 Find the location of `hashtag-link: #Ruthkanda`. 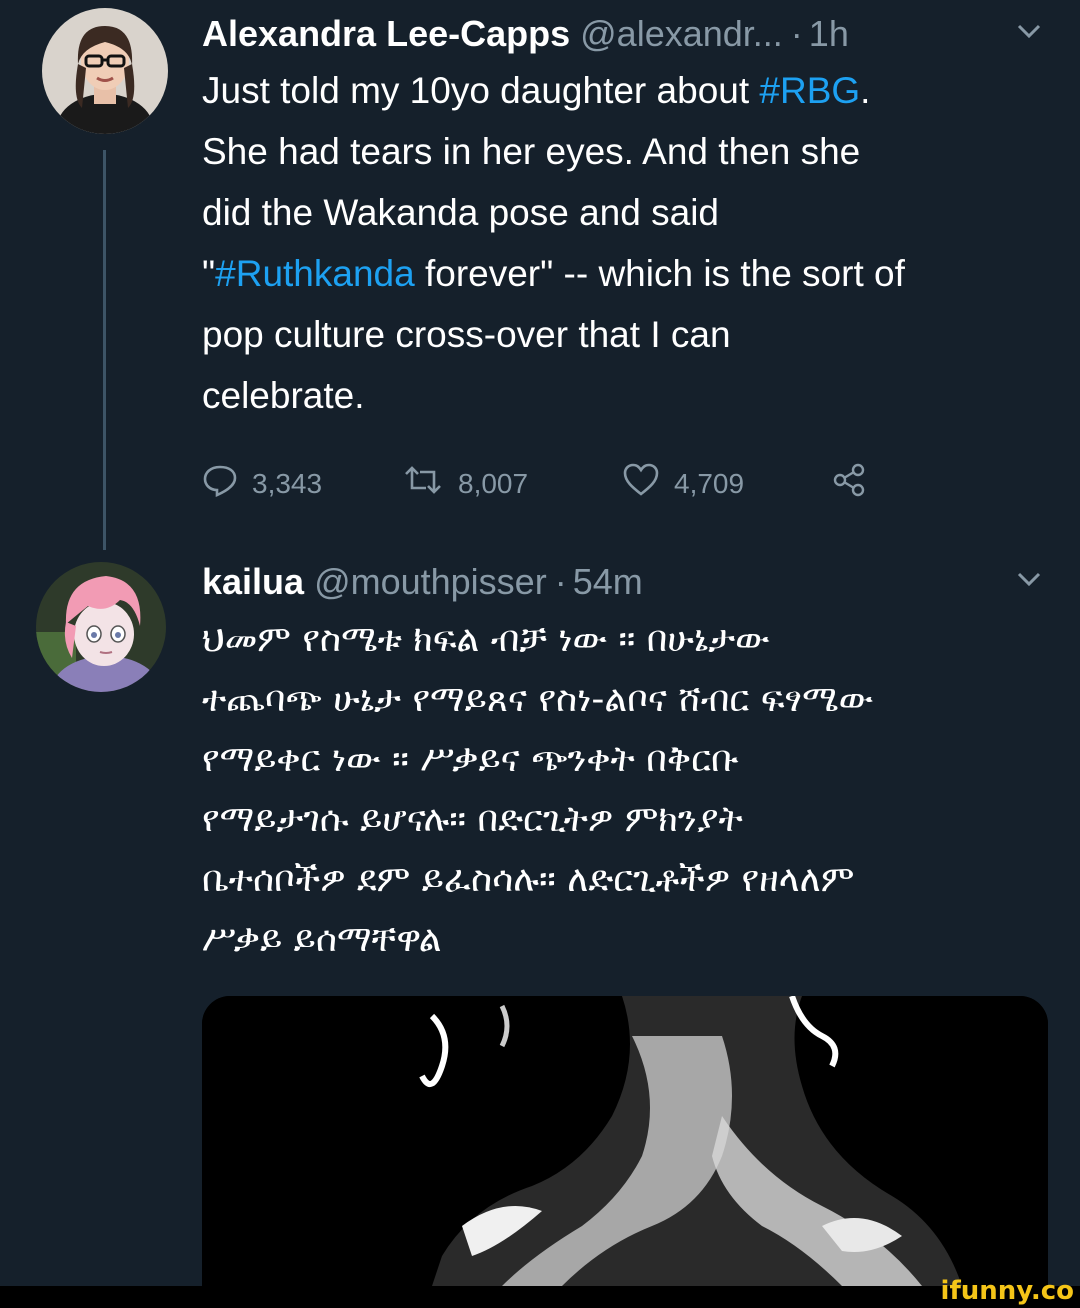

hashtag-link: #Ruthkanda is located at coordinates (315, 273).